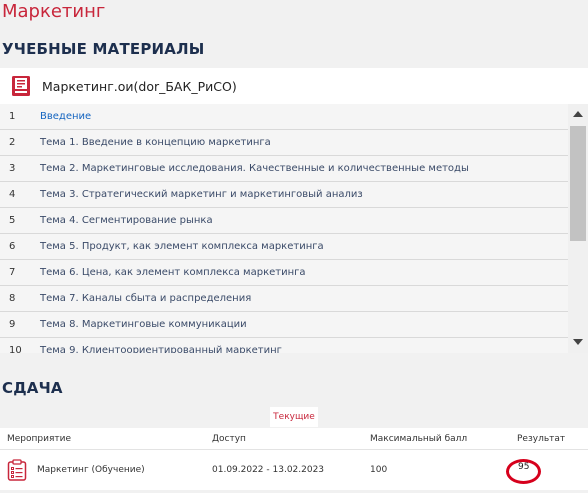 The image size is (588, 493). I want to click on topic-row: 1 Введение, so click(294, 117).